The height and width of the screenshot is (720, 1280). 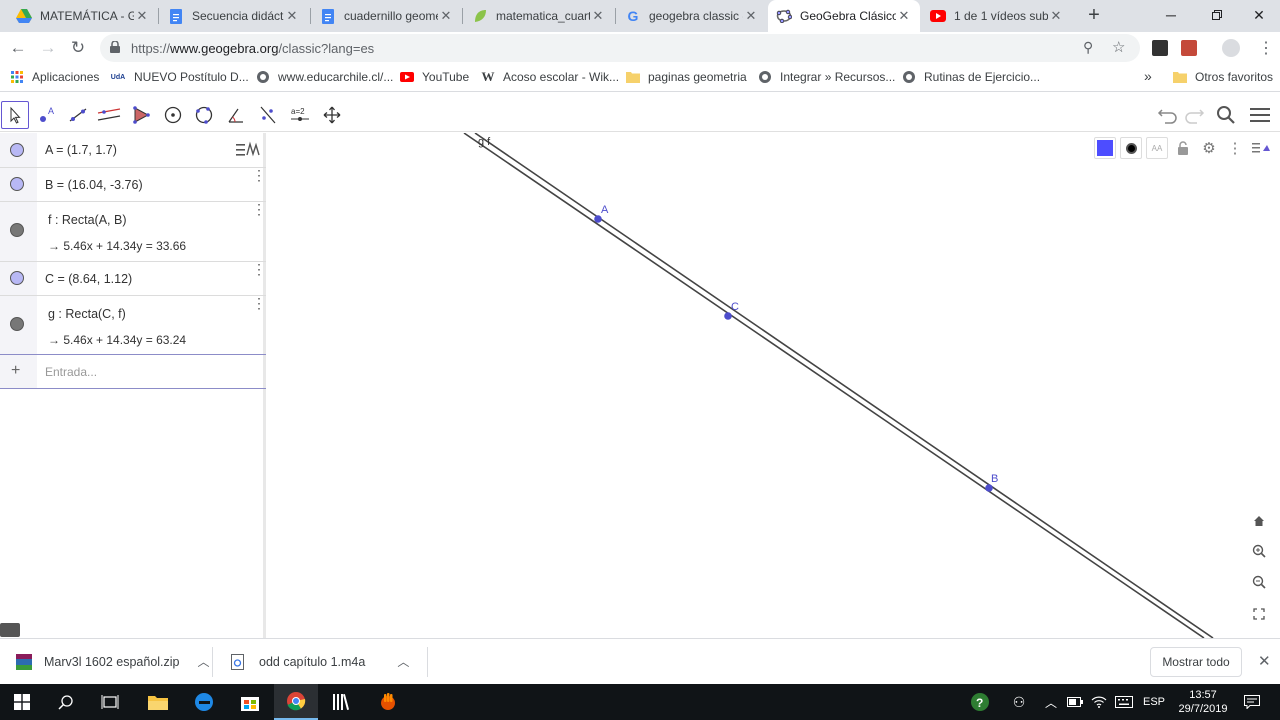 What do you see at coordinates (110, 702) in the screenshot?
I see `task-view-icon` at bounding box center [110, 702].